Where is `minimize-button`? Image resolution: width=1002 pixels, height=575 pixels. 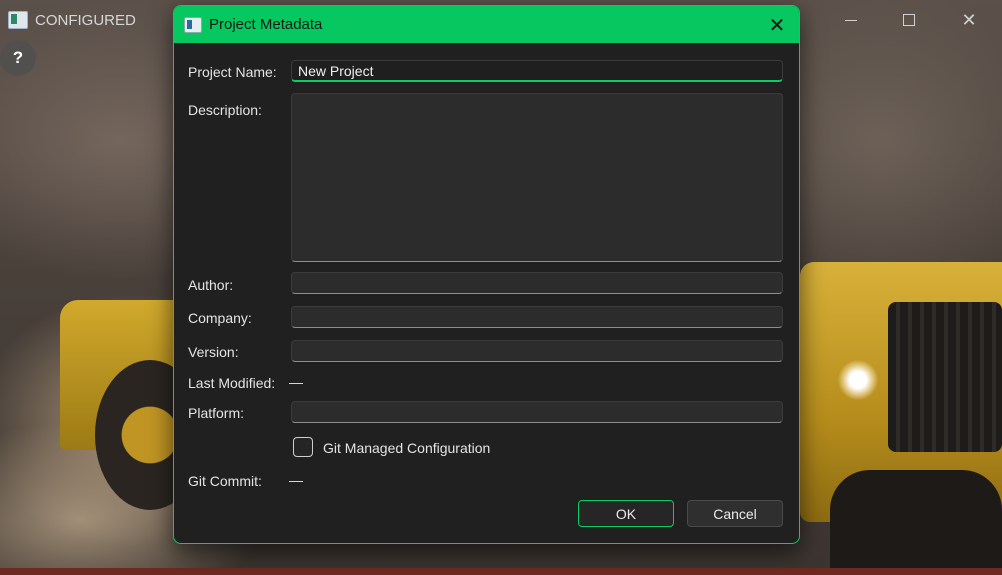
minimize-button is located at coordinates (851, 20).